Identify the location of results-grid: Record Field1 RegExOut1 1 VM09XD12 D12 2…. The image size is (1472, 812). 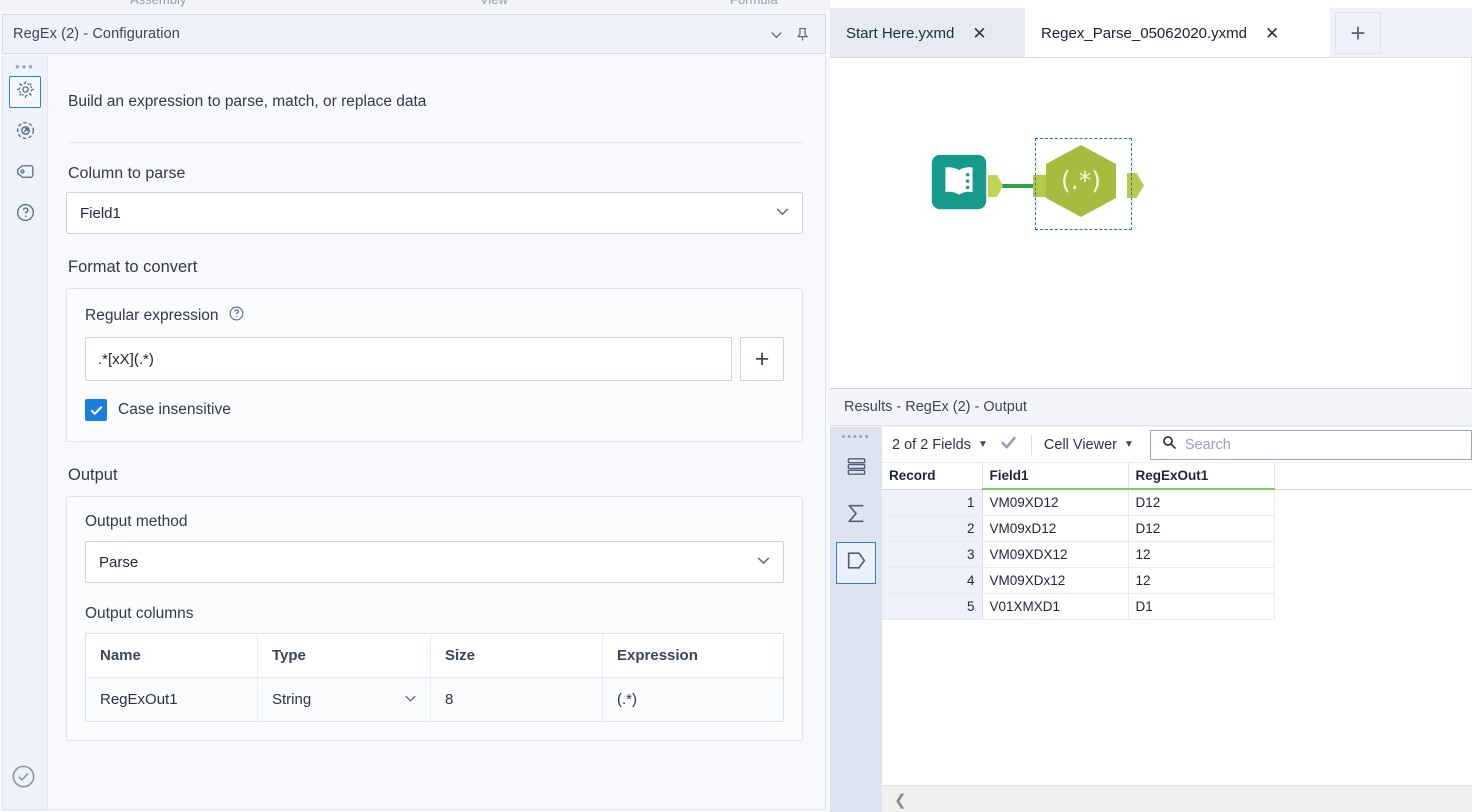
(1177, 541).